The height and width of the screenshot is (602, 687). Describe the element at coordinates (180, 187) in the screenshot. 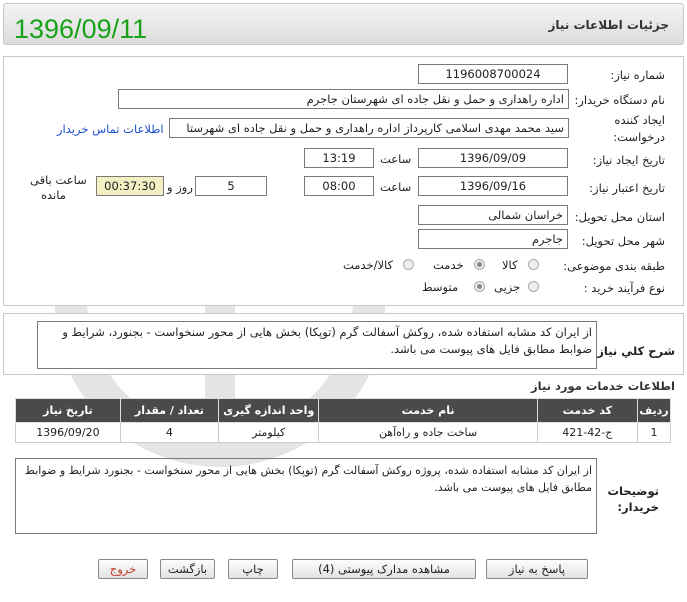

I see `days-label: روز و` at that location.